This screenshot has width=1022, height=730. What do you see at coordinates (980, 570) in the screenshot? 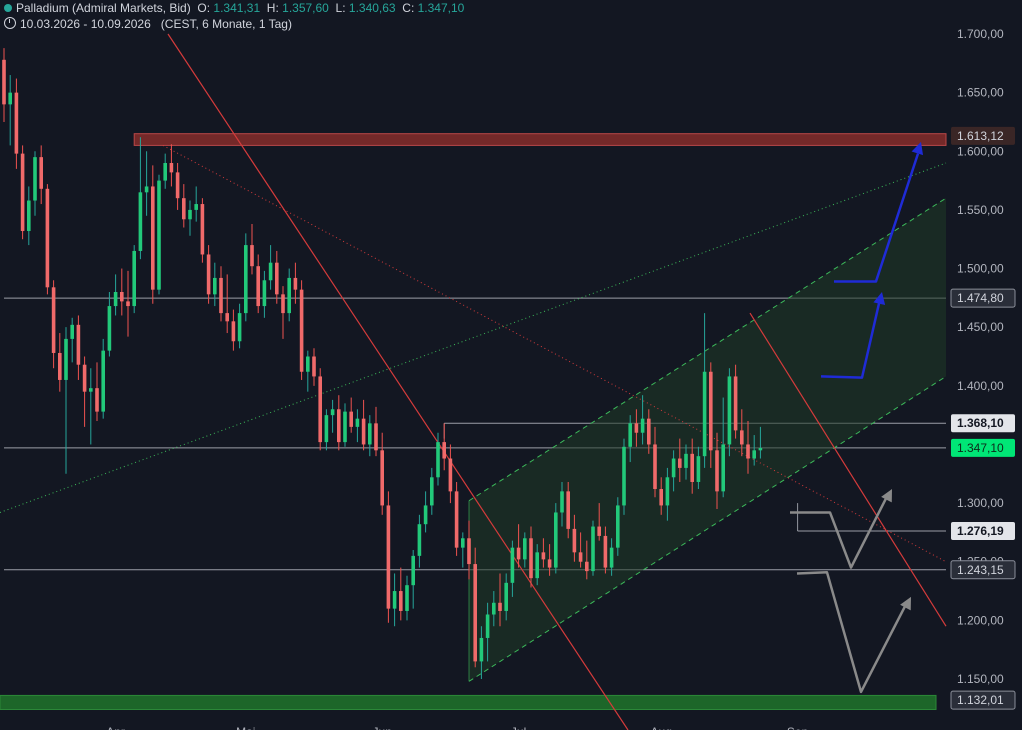
I see `price-tag-label: 1.243,15` at bounding box center [980, 570].